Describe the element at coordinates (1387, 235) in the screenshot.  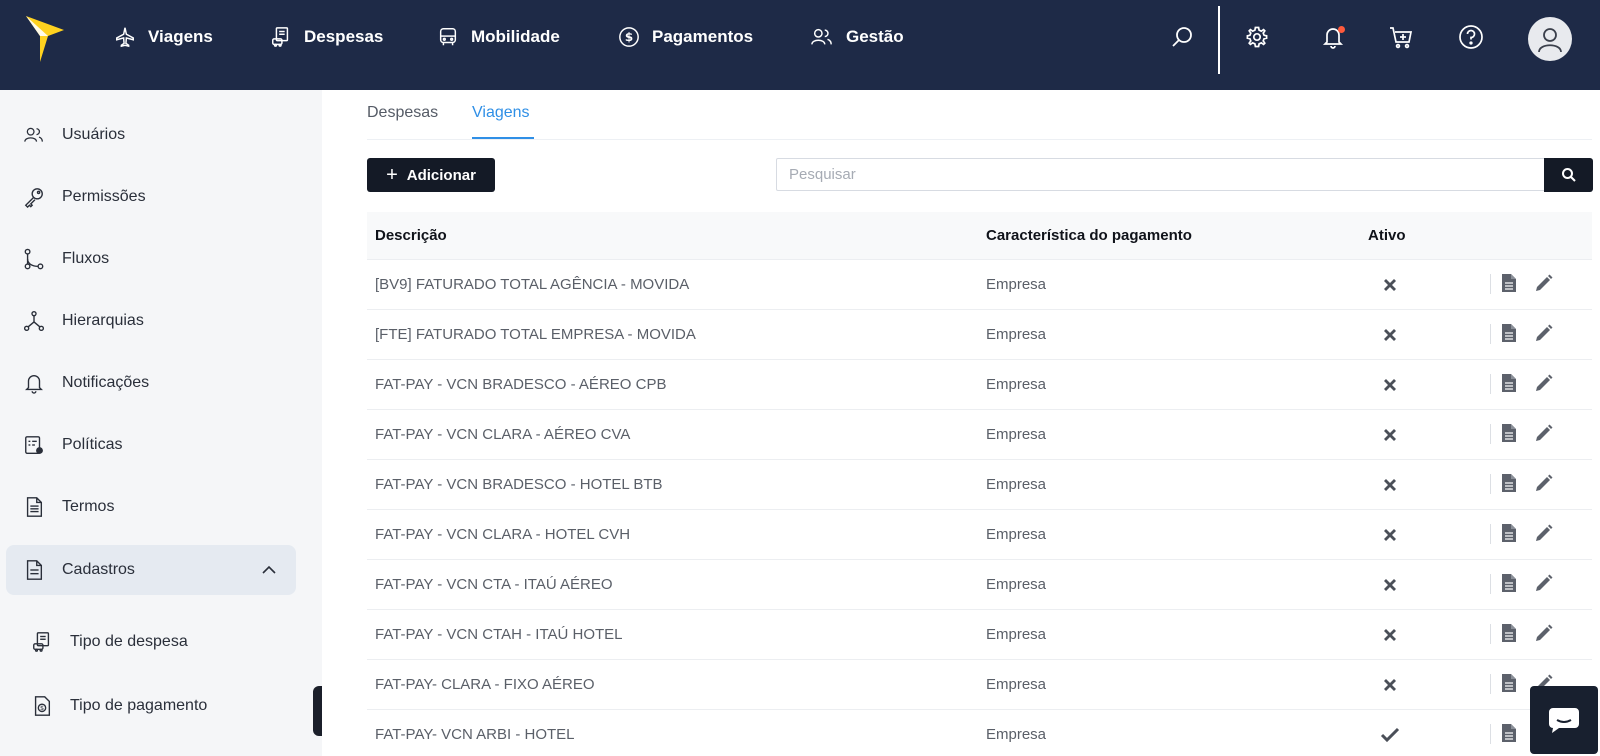
I see `column-header-ativo: Ativo` at that location.